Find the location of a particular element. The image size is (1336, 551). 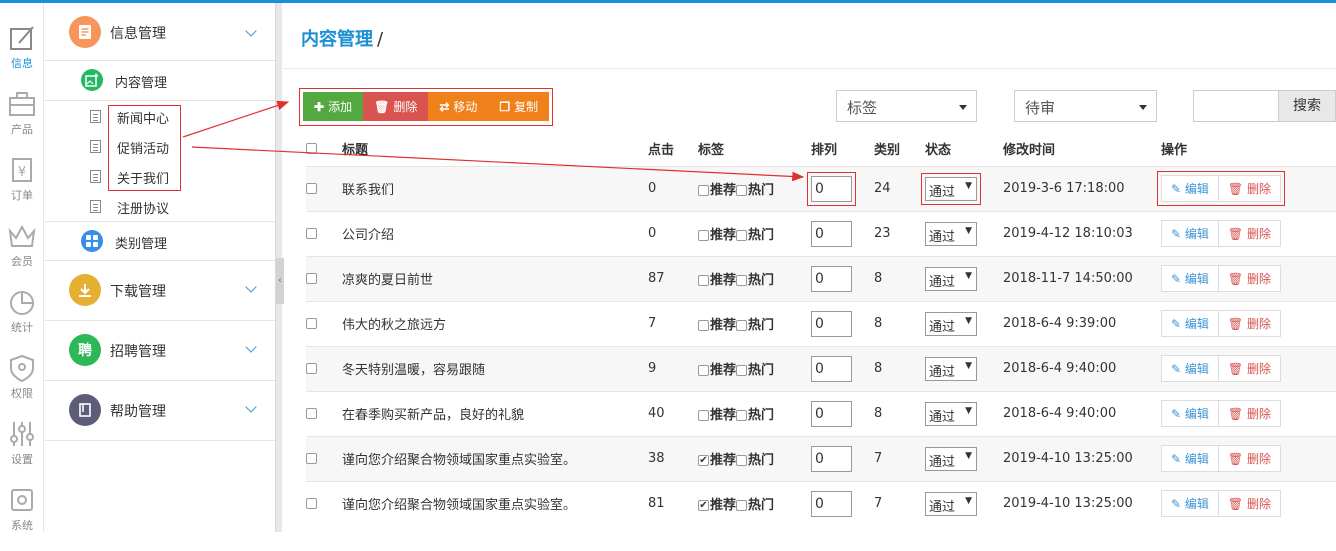

select-all-checkbox is located at coordinates (311, 149).